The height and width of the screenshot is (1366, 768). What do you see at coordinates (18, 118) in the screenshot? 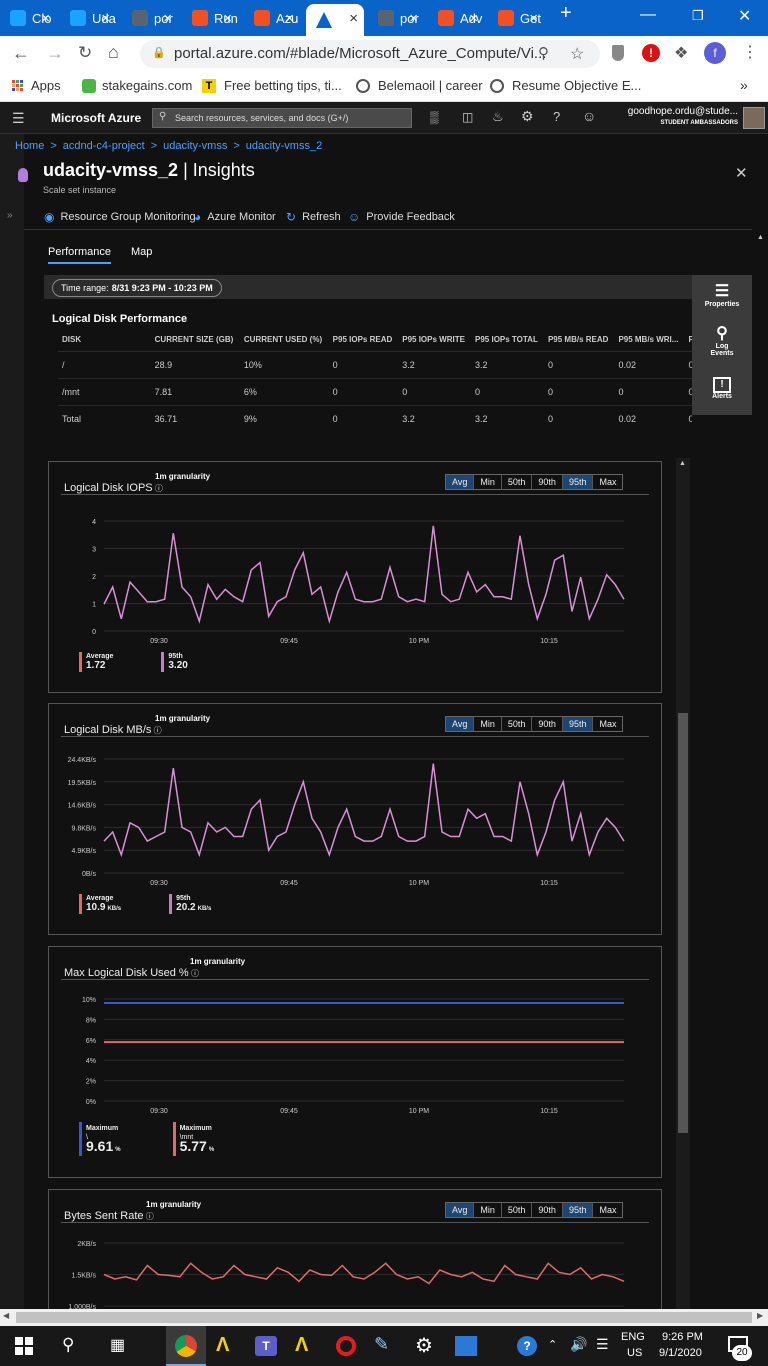
I see `hamburger-icon: ☰` at bounding box center [18, 118].